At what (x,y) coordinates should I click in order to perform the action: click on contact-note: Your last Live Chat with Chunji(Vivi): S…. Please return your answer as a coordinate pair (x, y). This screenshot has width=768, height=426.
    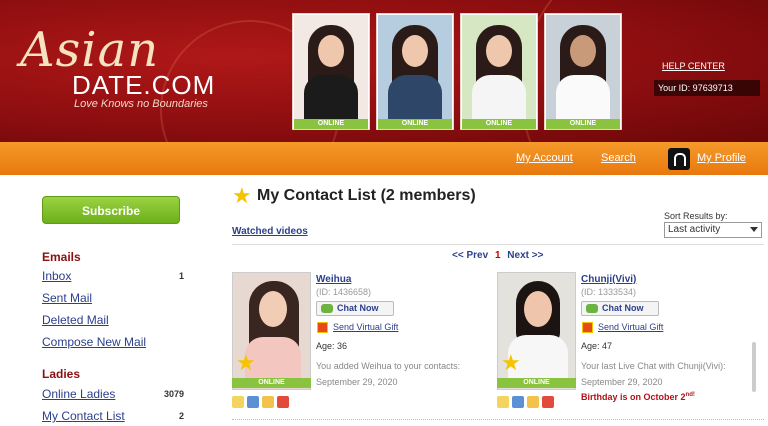
    Looking at the image, I should click on (653, 374).